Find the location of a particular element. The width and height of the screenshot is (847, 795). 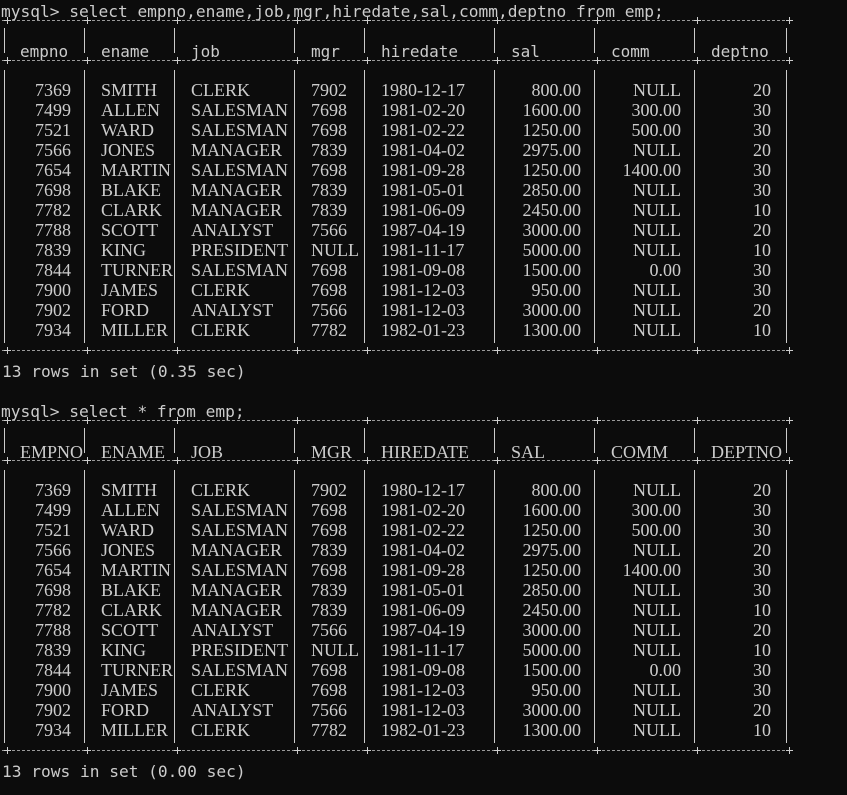

table-cell: 2975.00 is located at coordinates (552, 150).